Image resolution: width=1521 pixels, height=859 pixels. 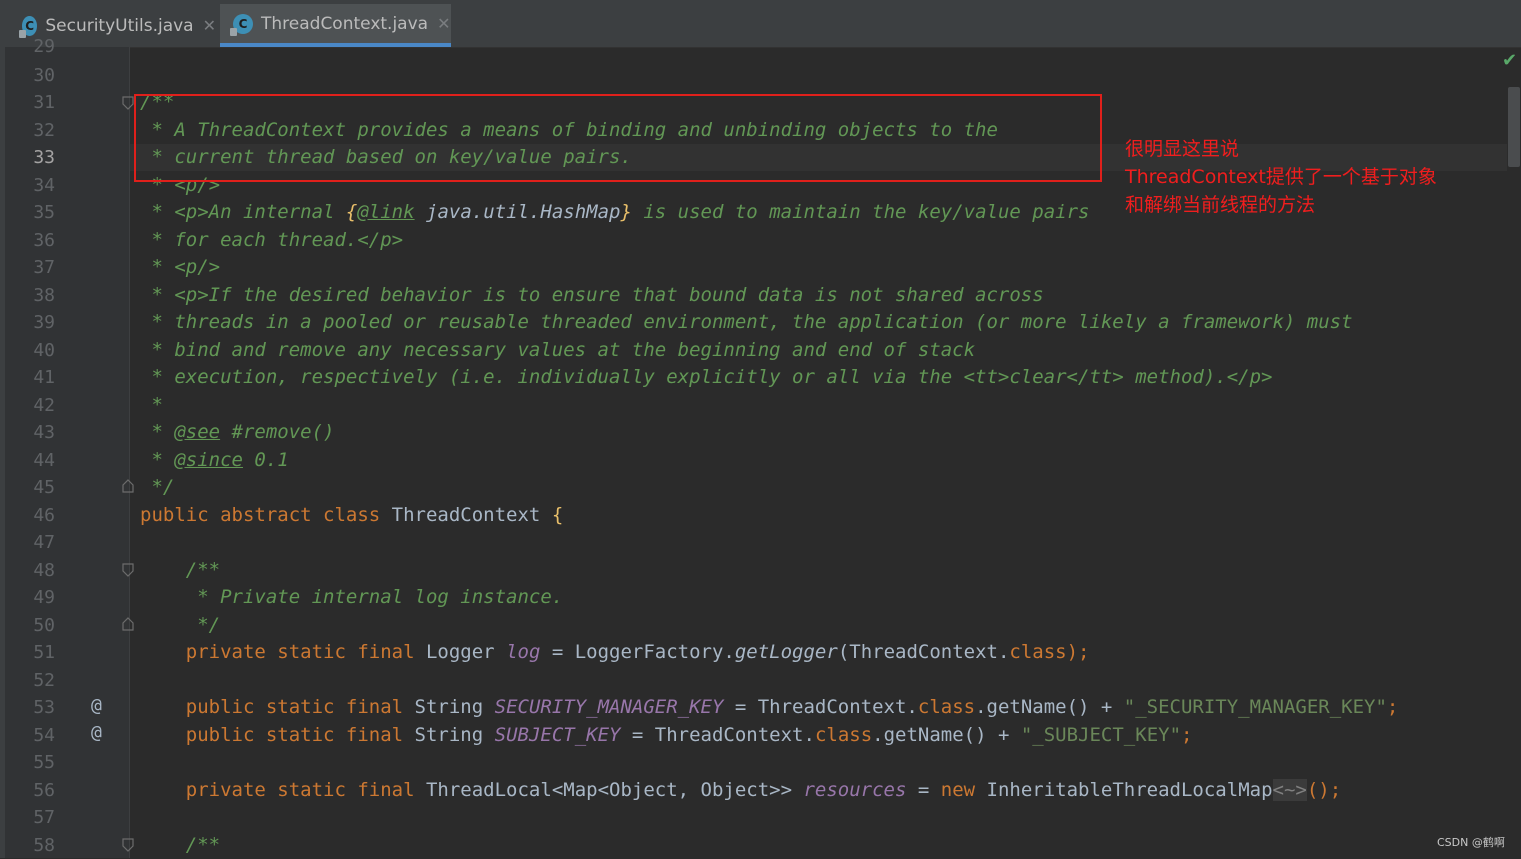 I want to click on line-number: 44, so click(x=44, y=460).